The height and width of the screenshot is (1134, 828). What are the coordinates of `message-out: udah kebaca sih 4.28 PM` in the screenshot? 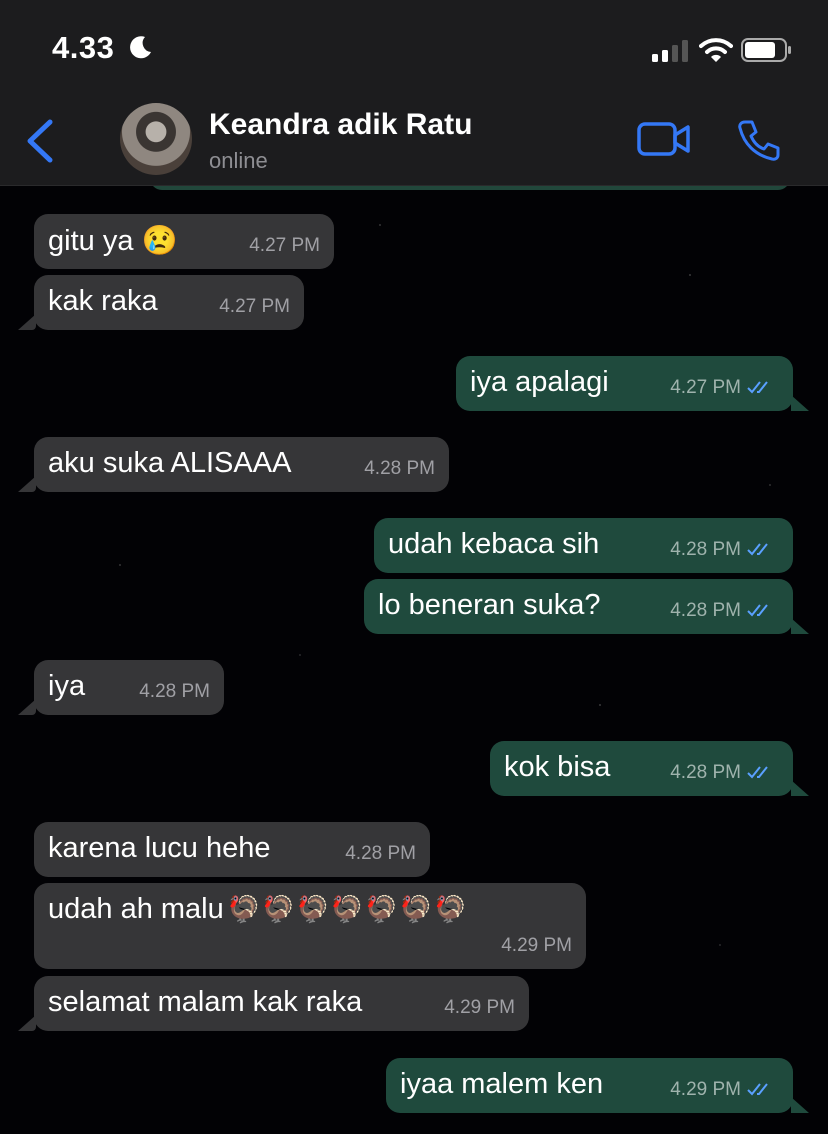 It's located at (583, 545).